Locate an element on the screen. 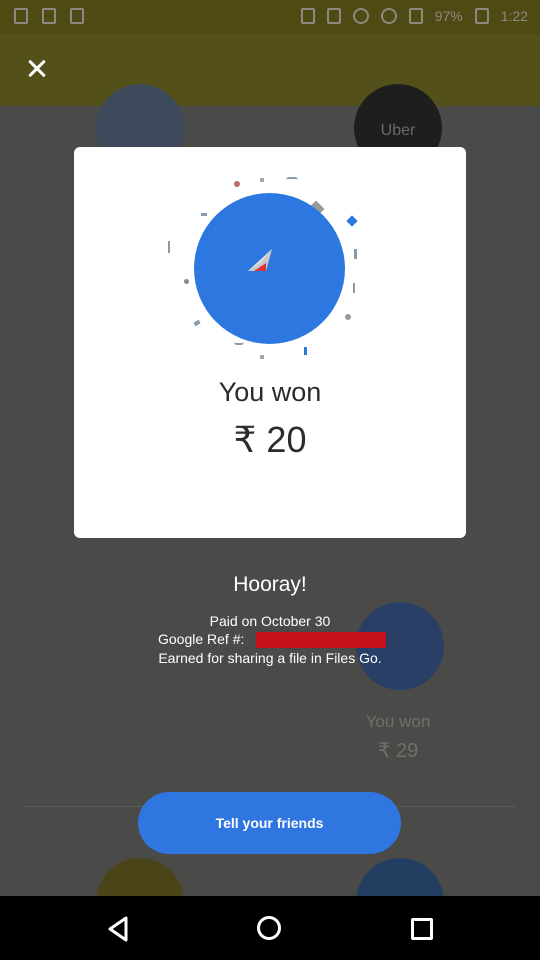 The width and height of the screenshot is (540, 960). home-icon is located at coordinates (269, 928).